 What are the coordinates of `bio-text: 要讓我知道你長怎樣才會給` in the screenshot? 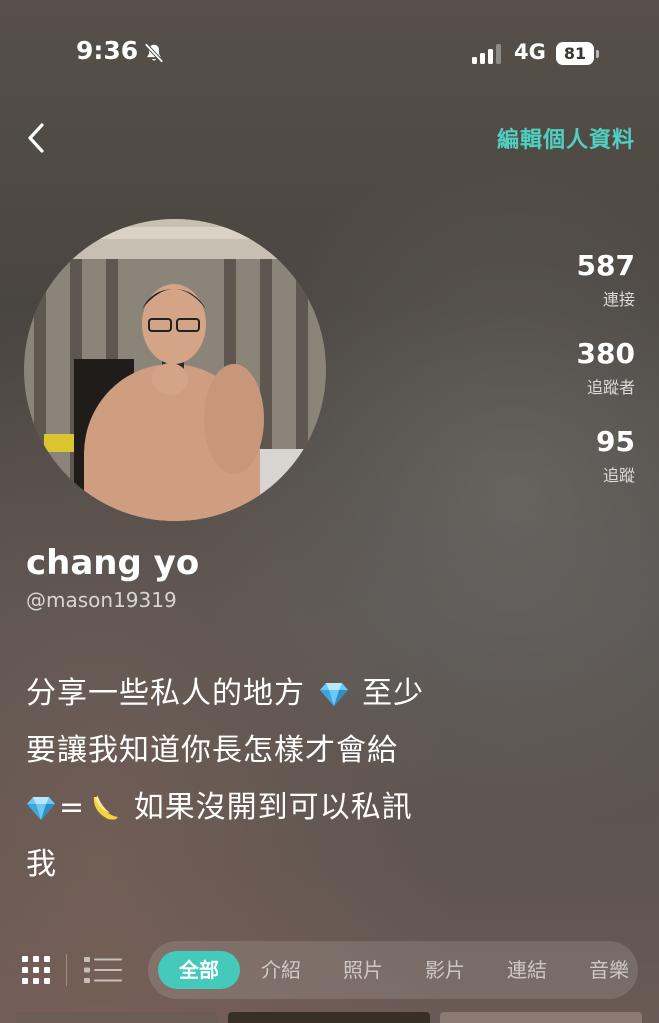 It's located at (212, 750).